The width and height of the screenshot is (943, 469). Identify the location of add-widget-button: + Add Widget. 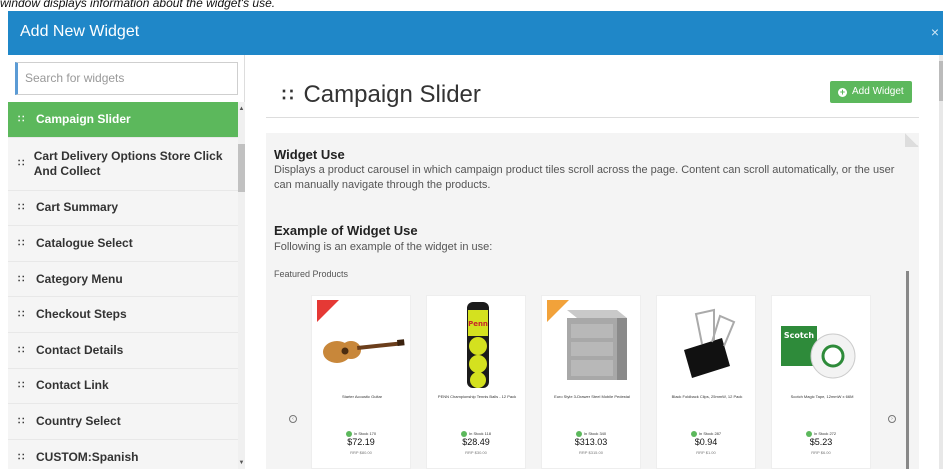
(871, 92).